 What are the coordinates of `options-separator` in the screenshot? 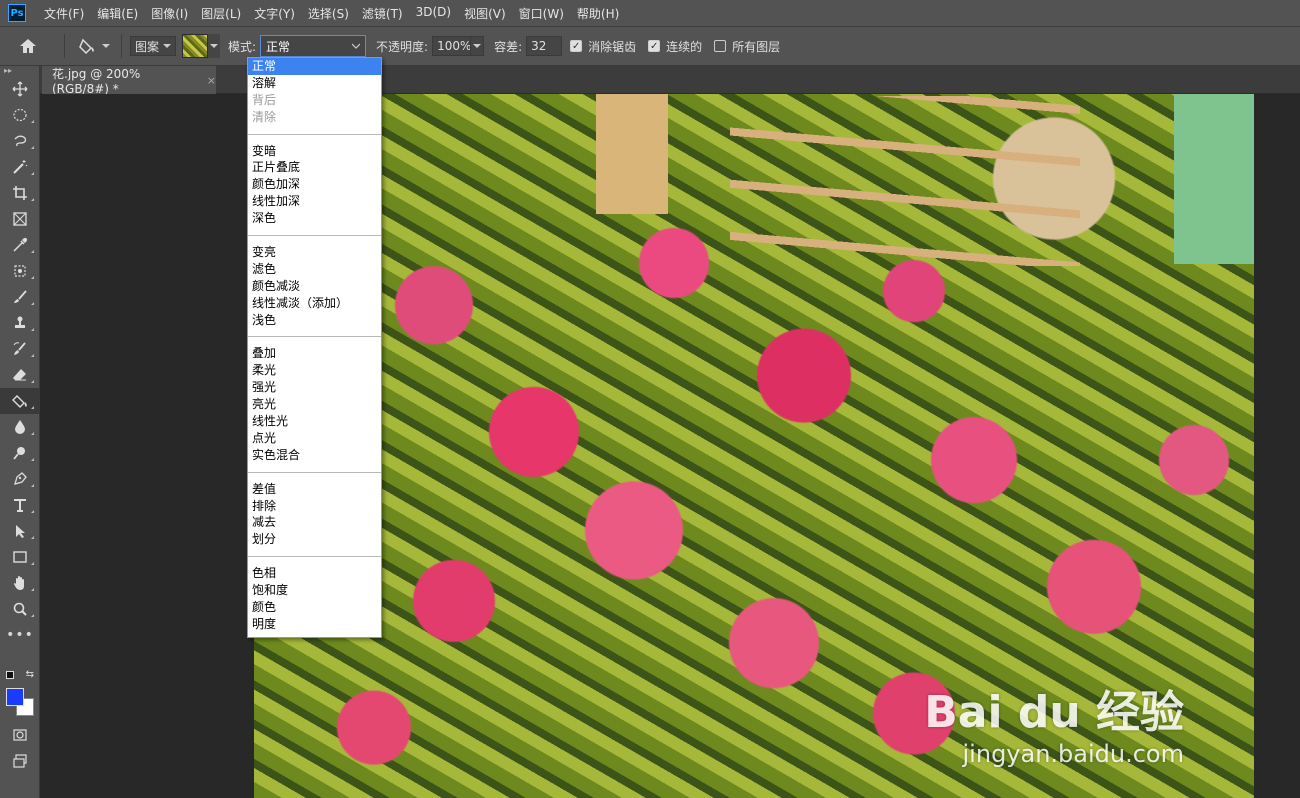 It's located at (64, 46).